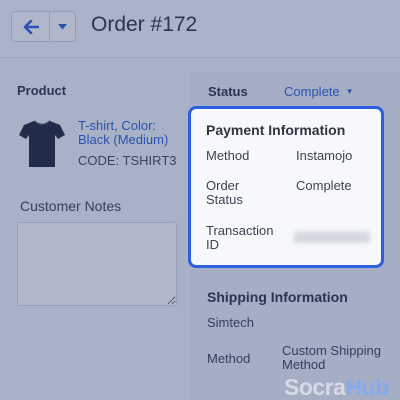  I want to click on product-code: CODE: TSHIRT3, so click(127, 160).